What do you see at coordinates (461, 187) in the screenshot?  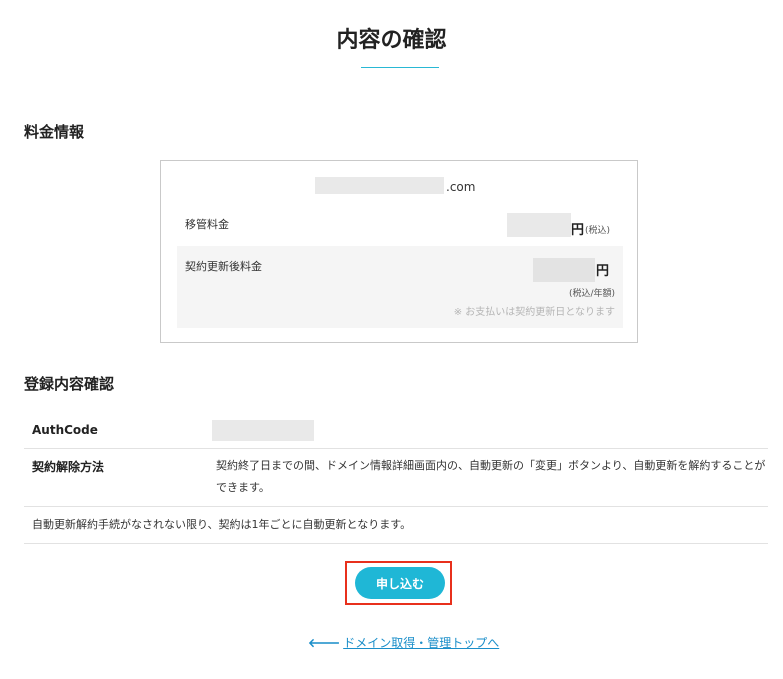 I see `domain-suffix: .com` at bounding box center [461, 187].